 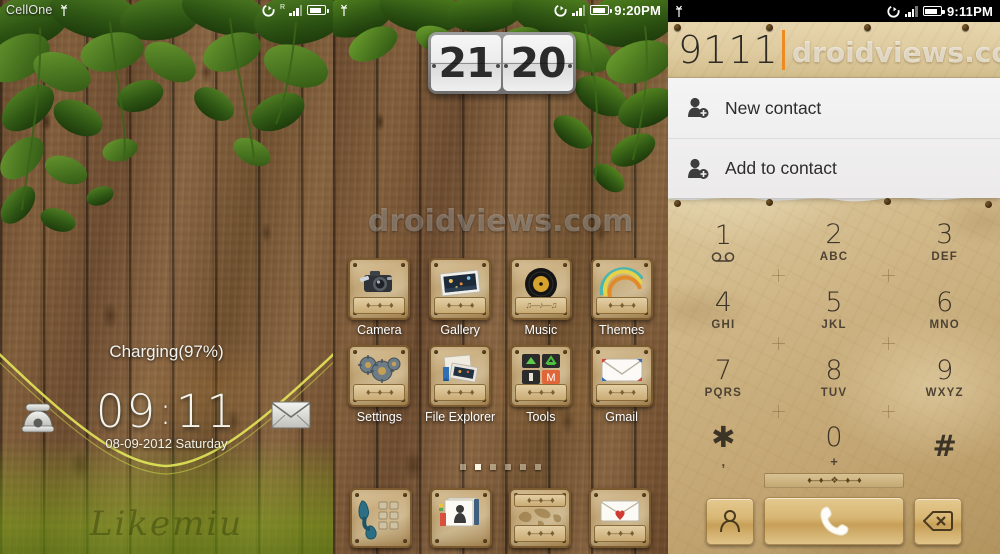 I want to click on key-digit: 9, so click(x=945, y=370).